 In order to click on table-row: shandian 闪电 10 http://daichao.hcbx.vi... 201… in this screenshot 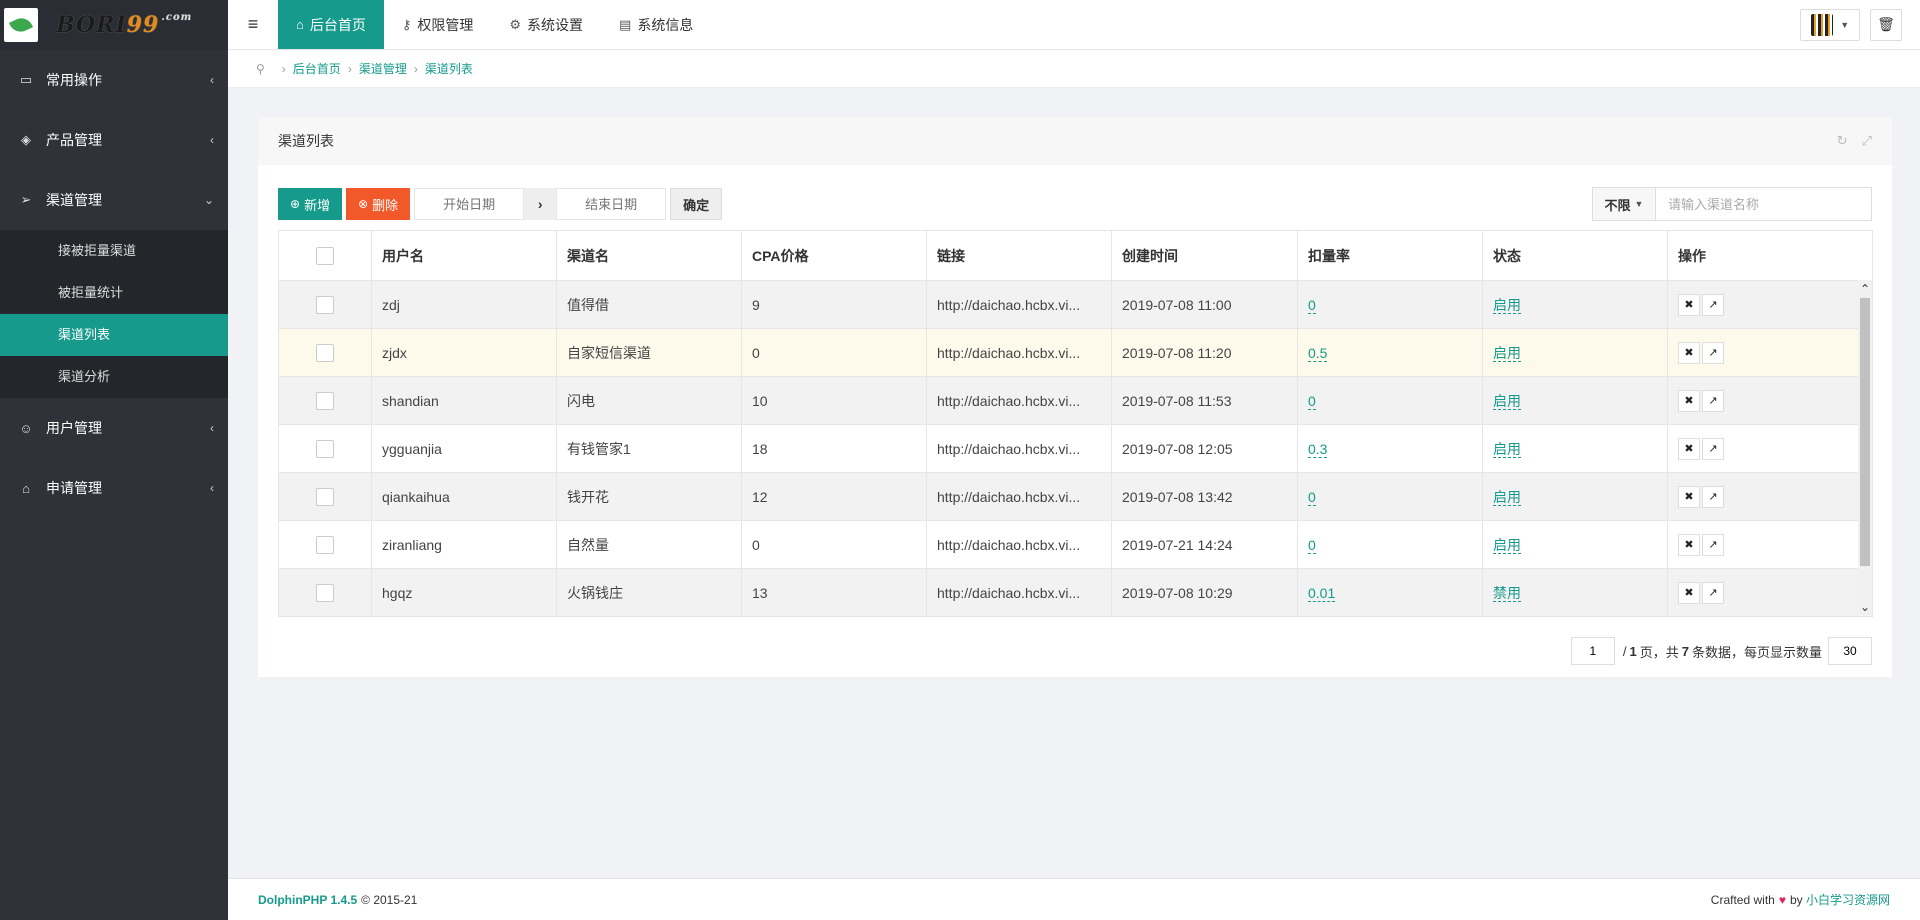, I will do `click(1075, 400)`.